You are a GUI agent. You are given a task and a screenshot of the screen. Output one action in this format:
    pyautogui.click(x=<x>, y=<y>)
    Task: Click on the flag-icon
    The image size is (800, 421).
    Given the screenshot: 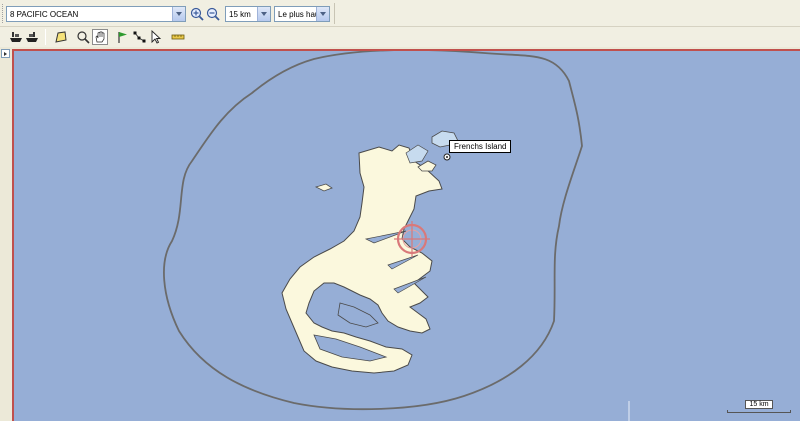 What is the action you would take?
    pyautogui.click(x=122, y=37)
    